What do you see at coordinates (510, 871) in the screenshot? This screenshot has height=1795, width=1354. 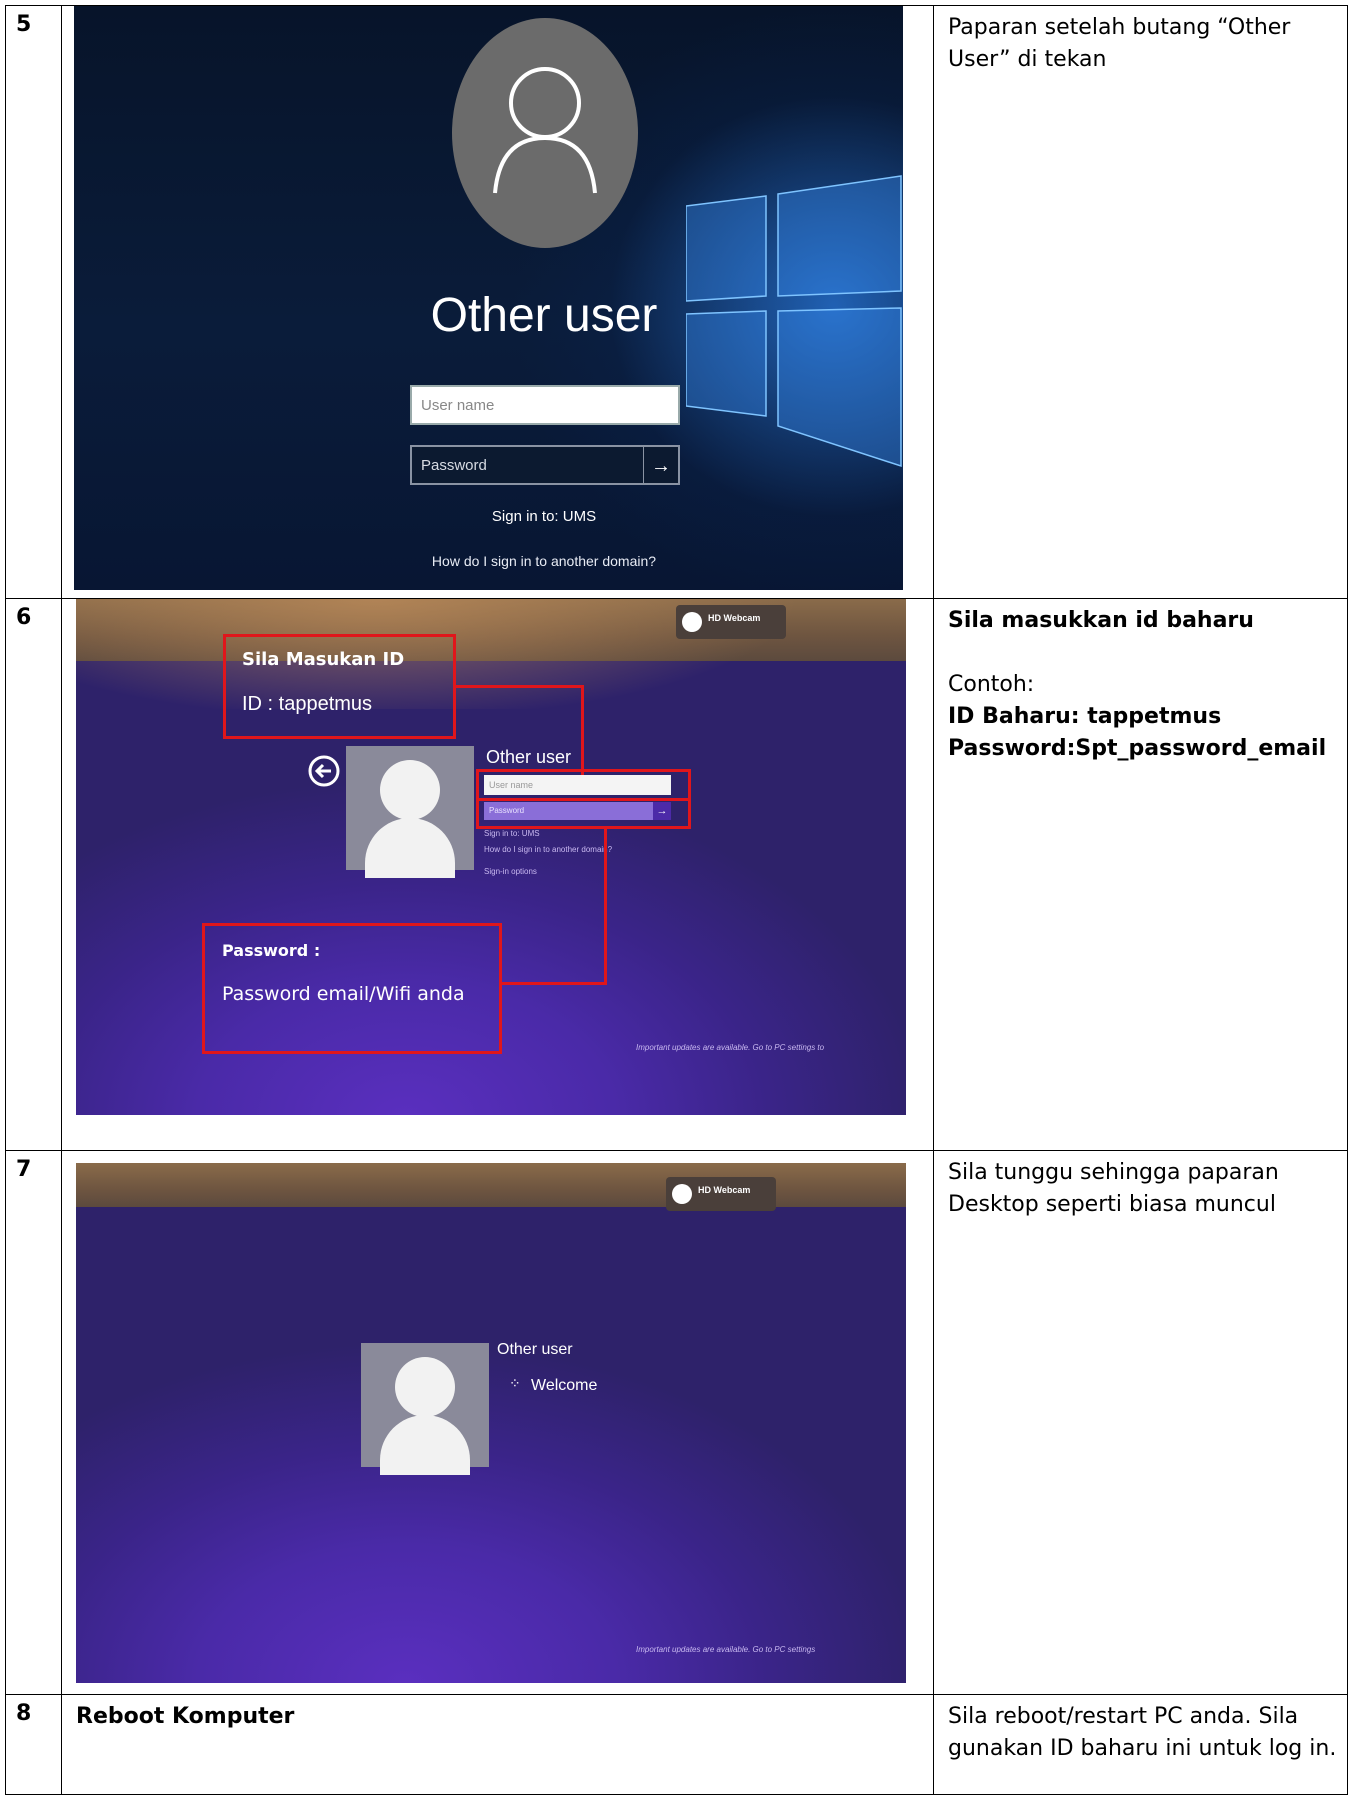 I see `sign-in-options-link: Sign-in options` at bounding box center [510, 871].